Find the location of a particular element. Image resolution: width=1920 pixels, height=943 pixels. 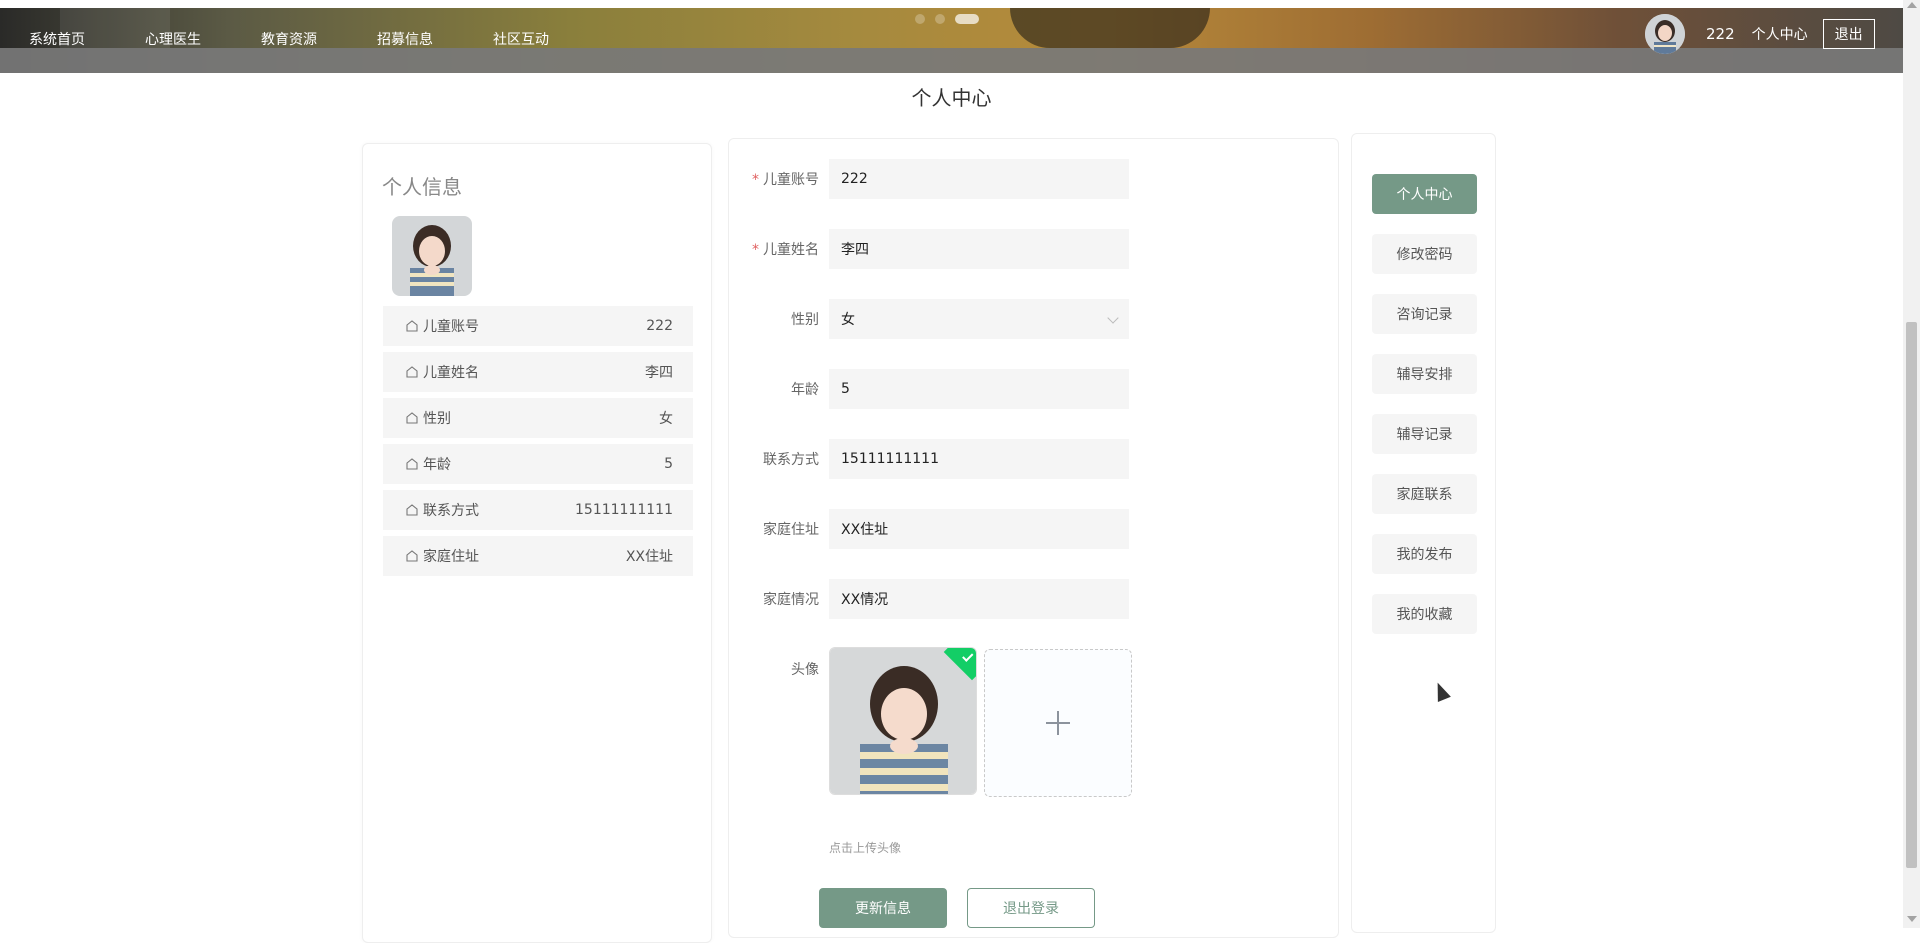

menu-change-password: 修改密码 is located at coordinates (1424, 254).